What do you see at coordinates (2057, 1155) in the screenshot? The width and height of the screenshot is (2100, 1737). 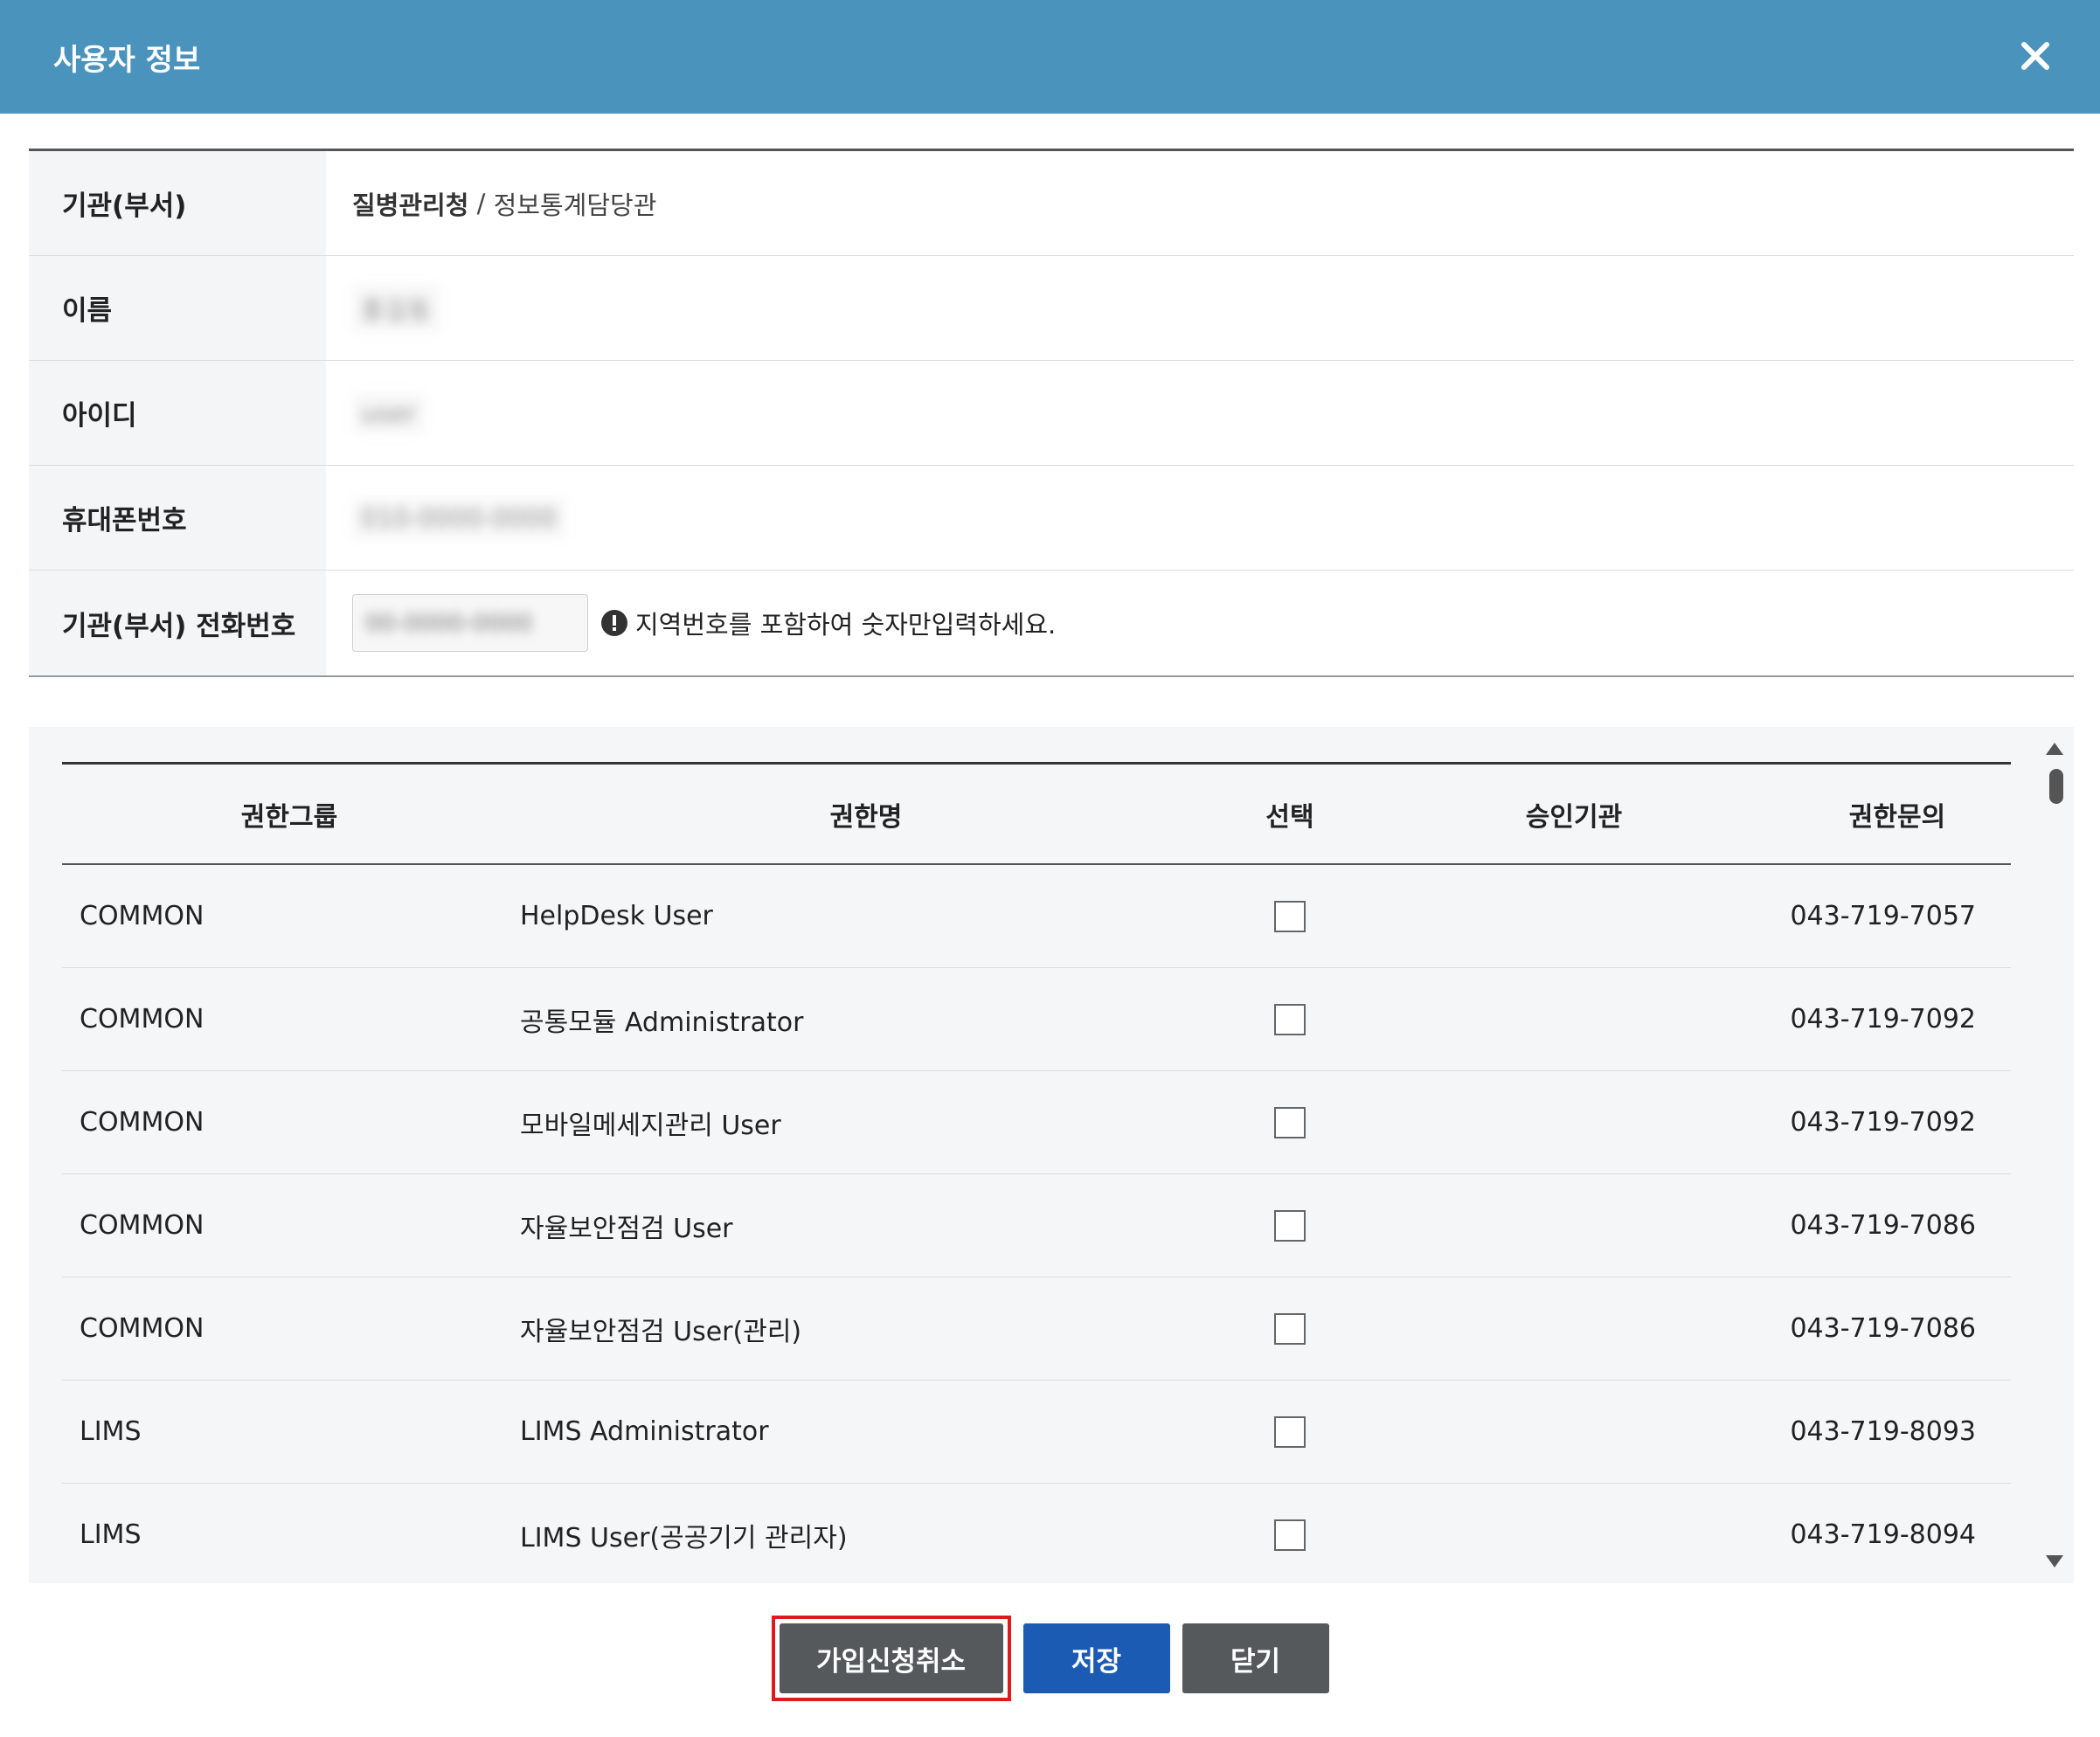 I see `role-list-scrollbar` at bounding box center [2057, 1155].